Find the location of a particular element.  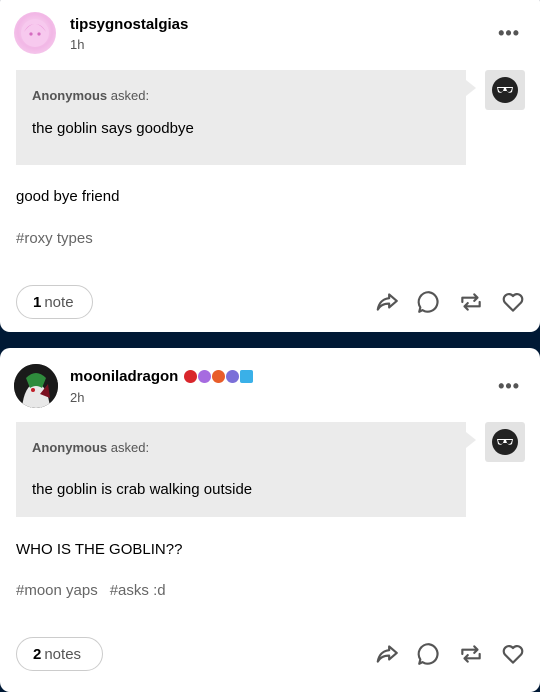

post-body-text: WHO IS THE GOBLIN?? is located at coordinates (99, 549).